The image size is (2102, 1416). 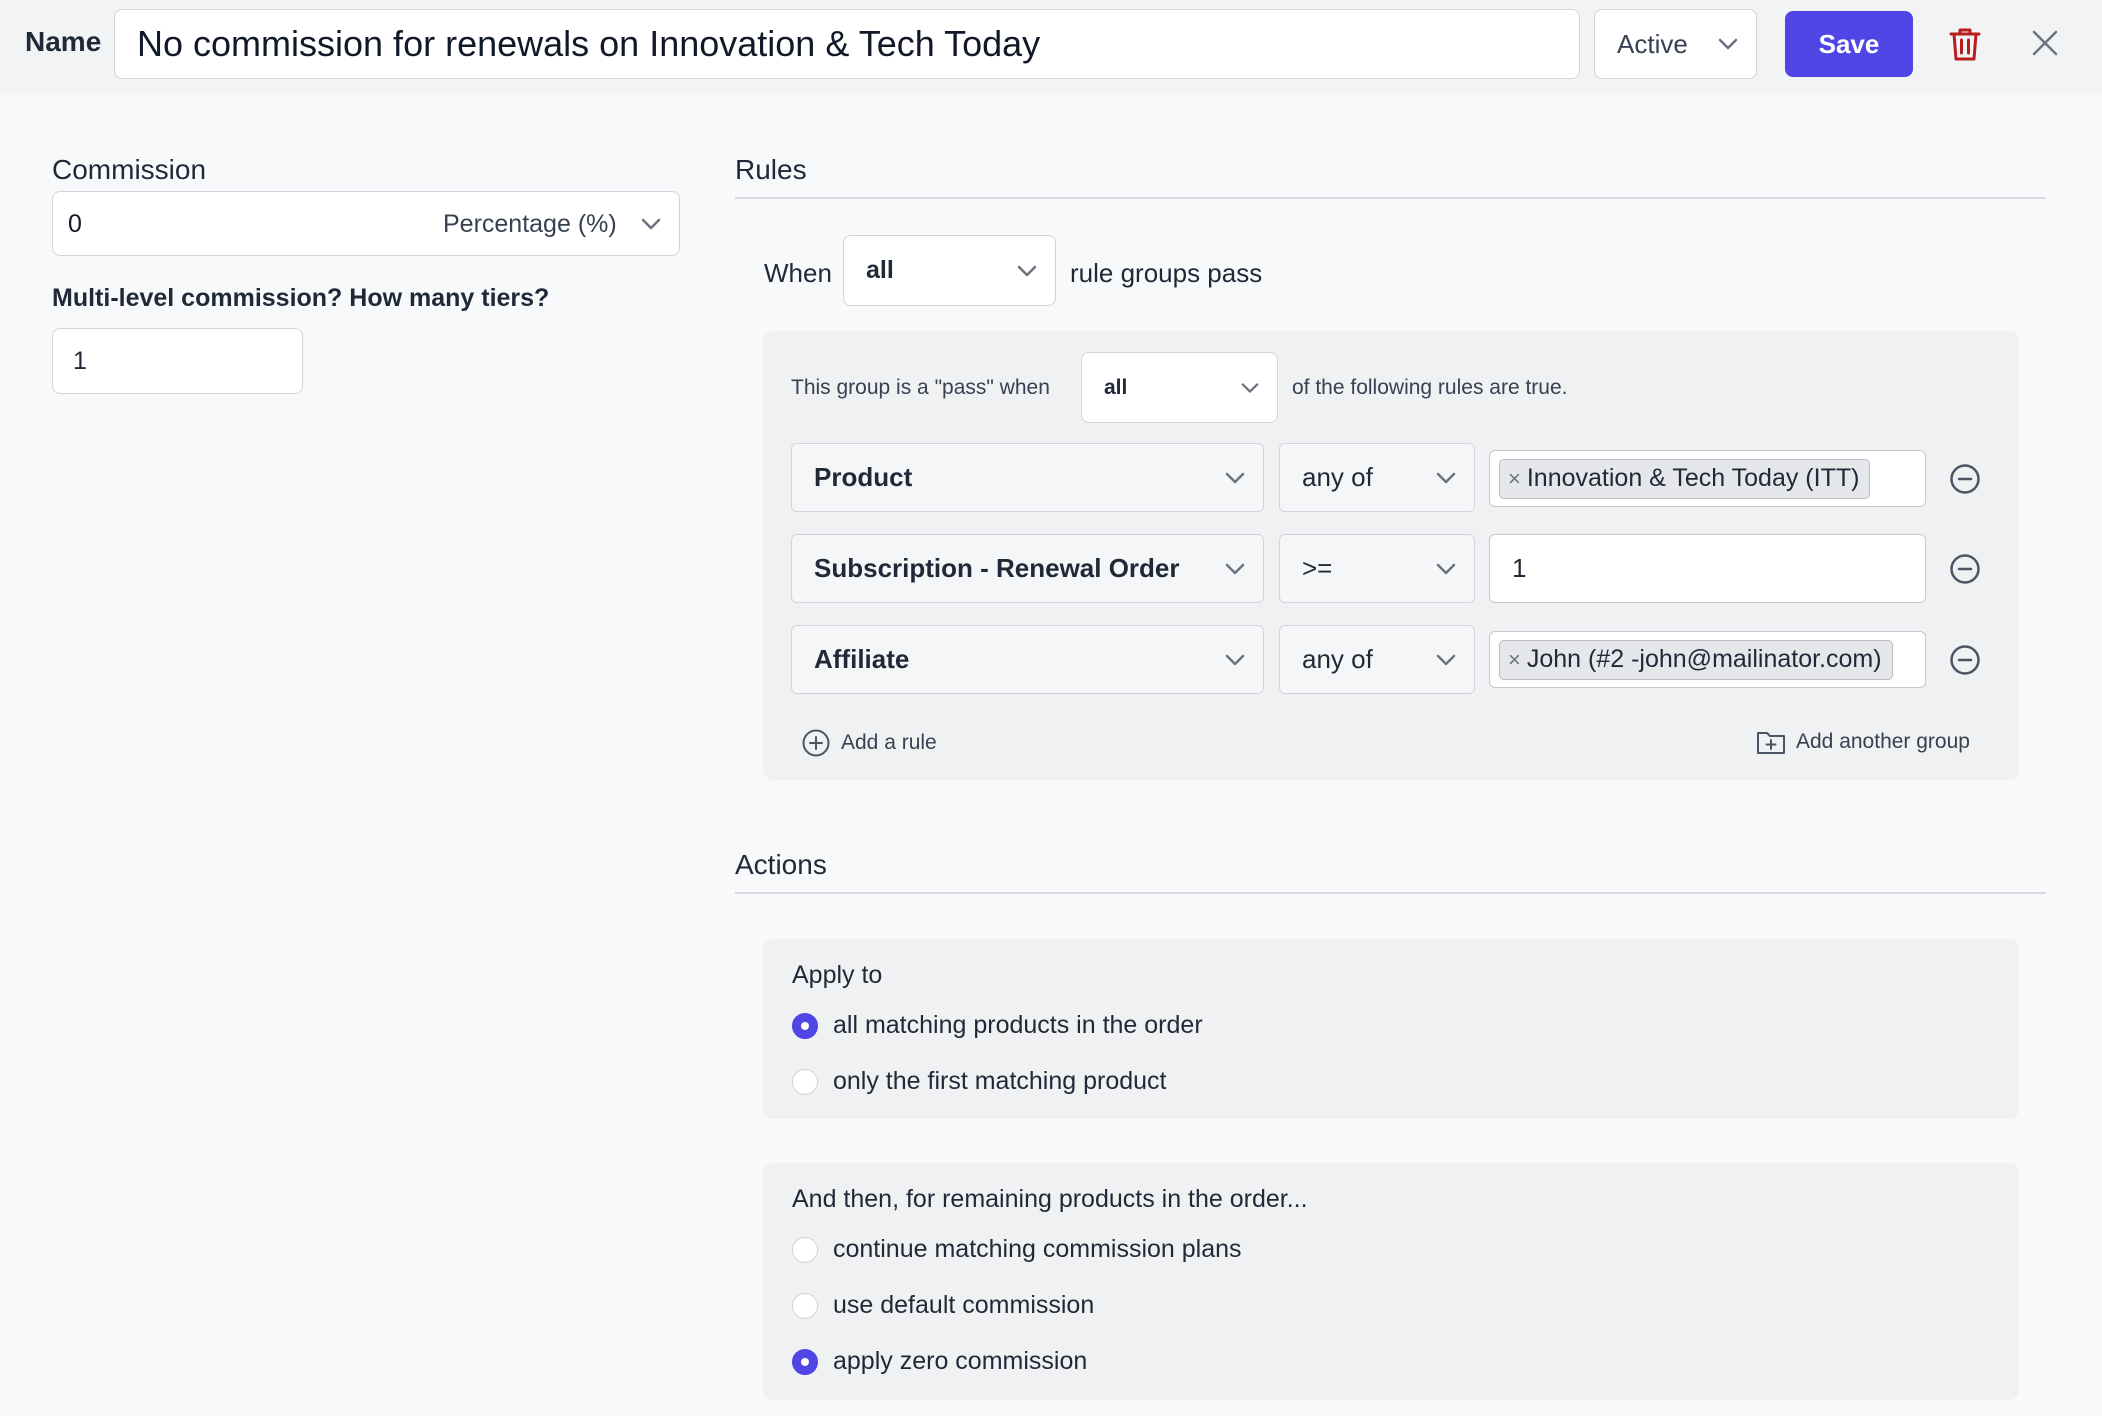 I want to click on radio-option: use default commission, so click(x=943, y=1305).